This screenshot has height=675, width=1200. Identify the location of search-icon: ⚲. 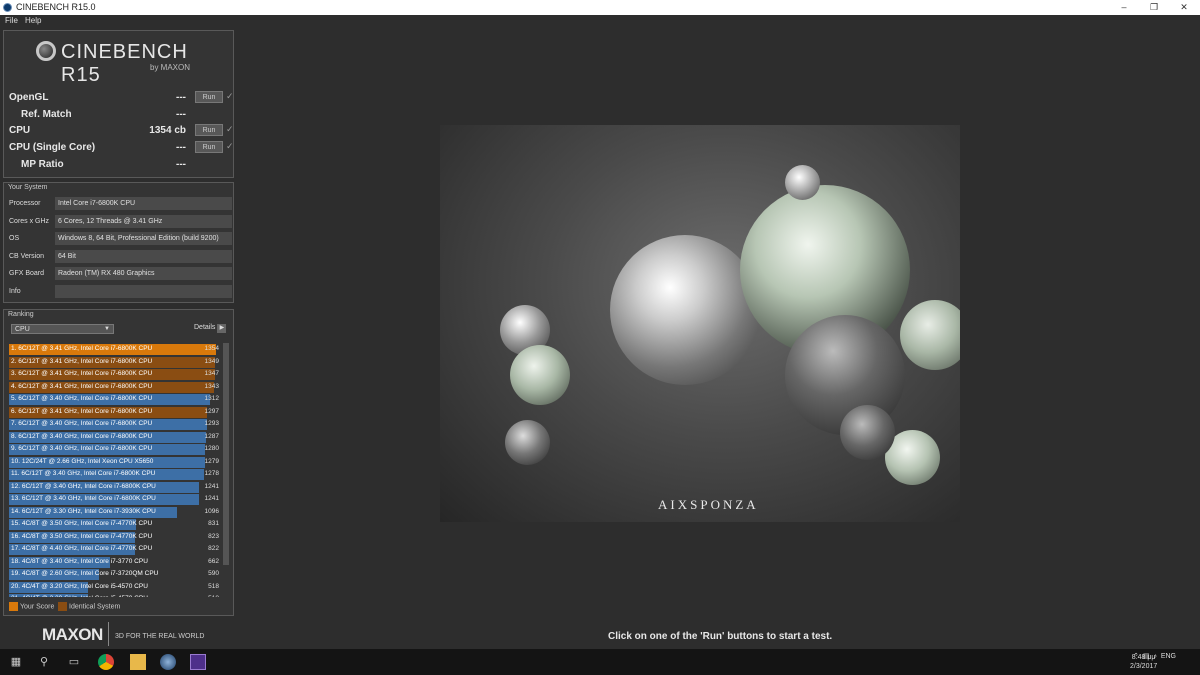
(44, 662).